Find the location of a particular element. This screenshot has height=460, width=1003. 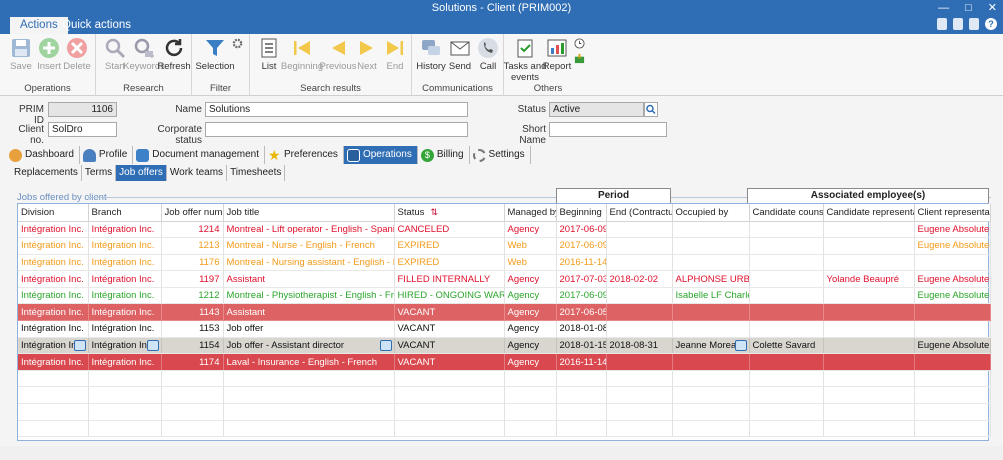

tab-billing: $ Billing is located at coordinates (444, 155).